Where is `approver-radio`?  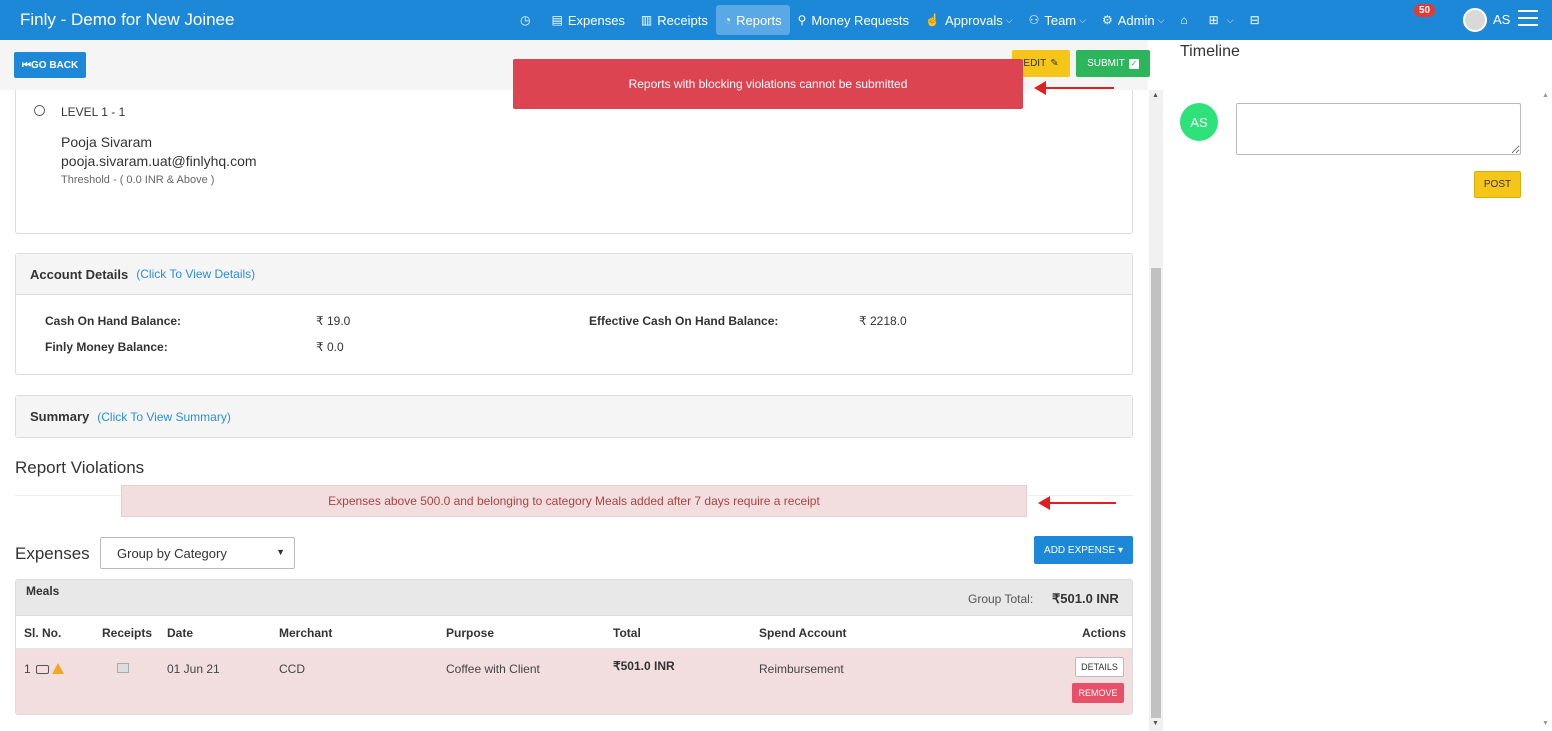 approver-radio is located at coordinates (39, 110).